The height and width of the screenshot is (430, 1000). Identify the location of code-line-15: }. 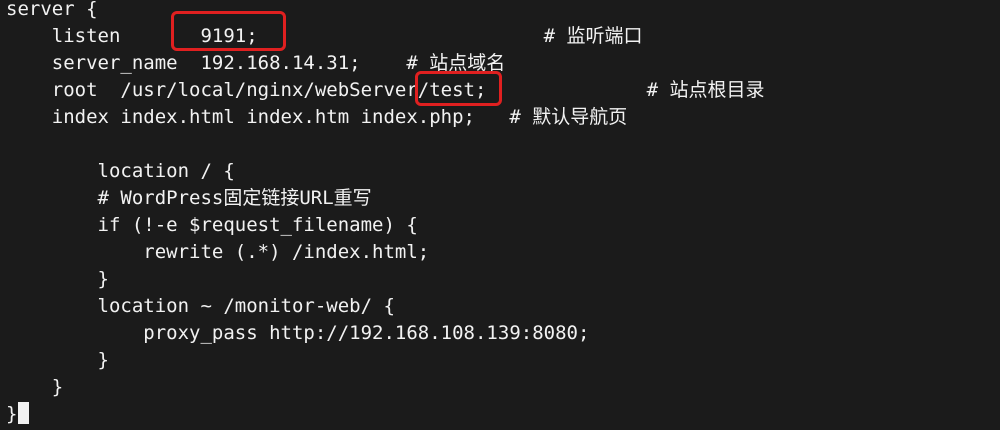
(35, 387).